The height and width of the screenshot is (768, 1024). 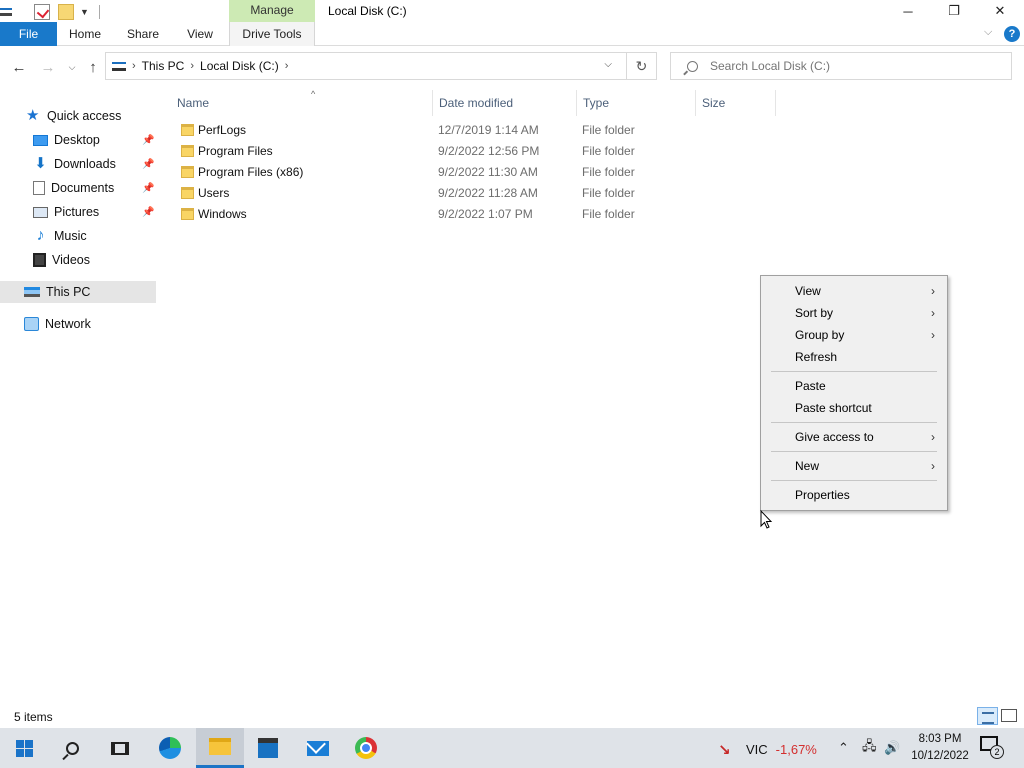 I want to click on search-input, so click(x=850, y=66).